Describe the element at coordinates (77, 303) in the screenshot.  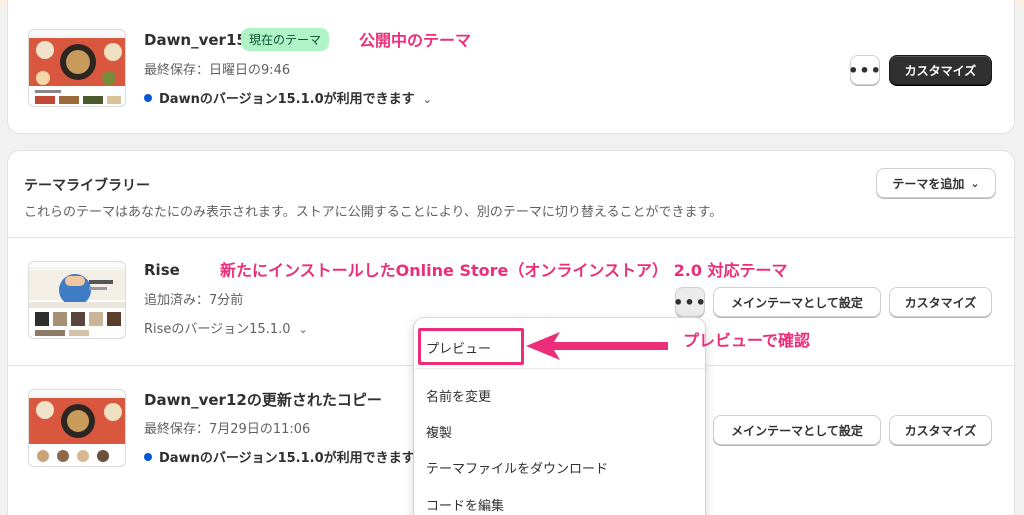
I see `rise-preview-icon` at that location.